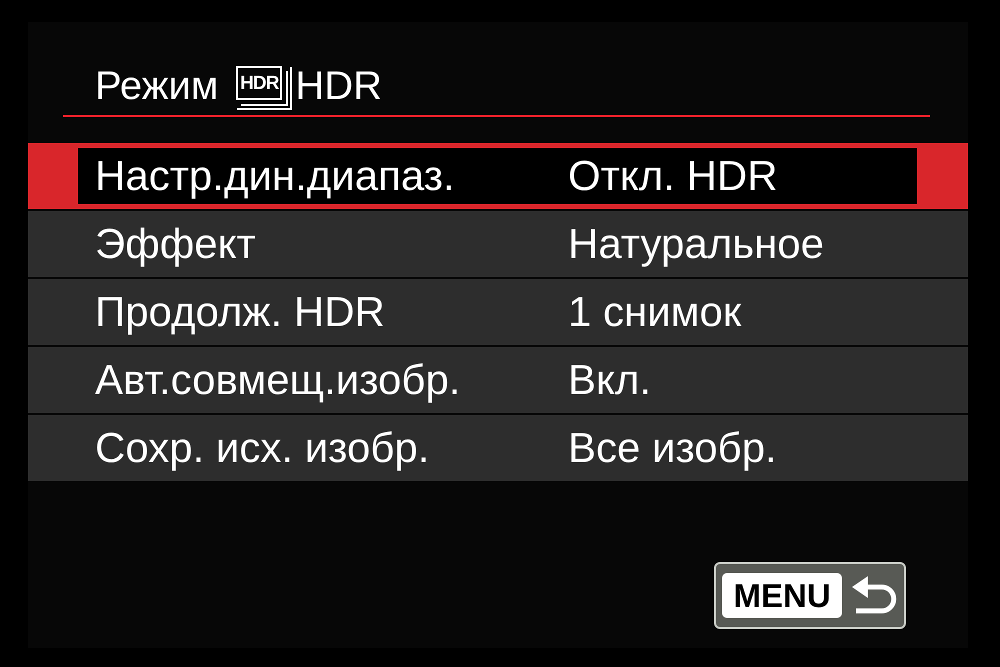 This screenshot has width=1000, height=667. What do you see at coordinates (278, 380) in the screenshot?
I see `setting-label: Авт.совмещ.изобр.` at bounding box center [278, 380].